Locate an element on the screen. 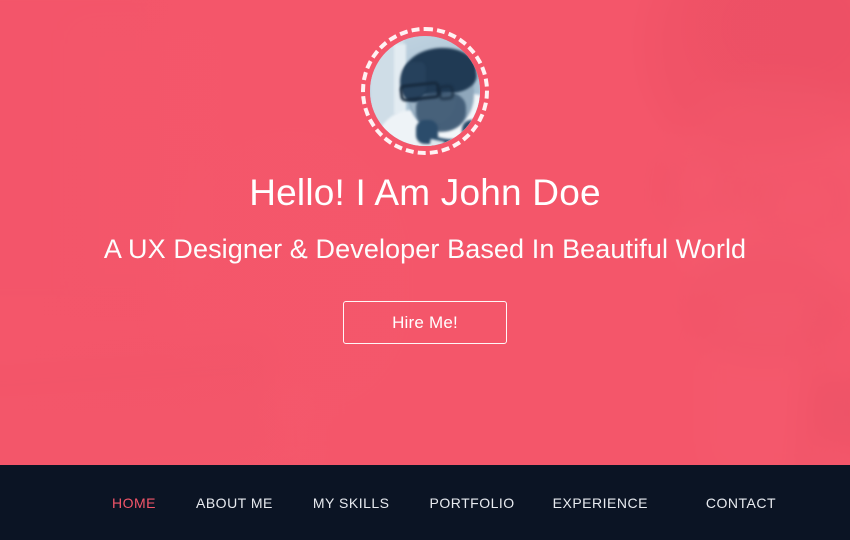  avatar-image is located at coordinates (425, 91).